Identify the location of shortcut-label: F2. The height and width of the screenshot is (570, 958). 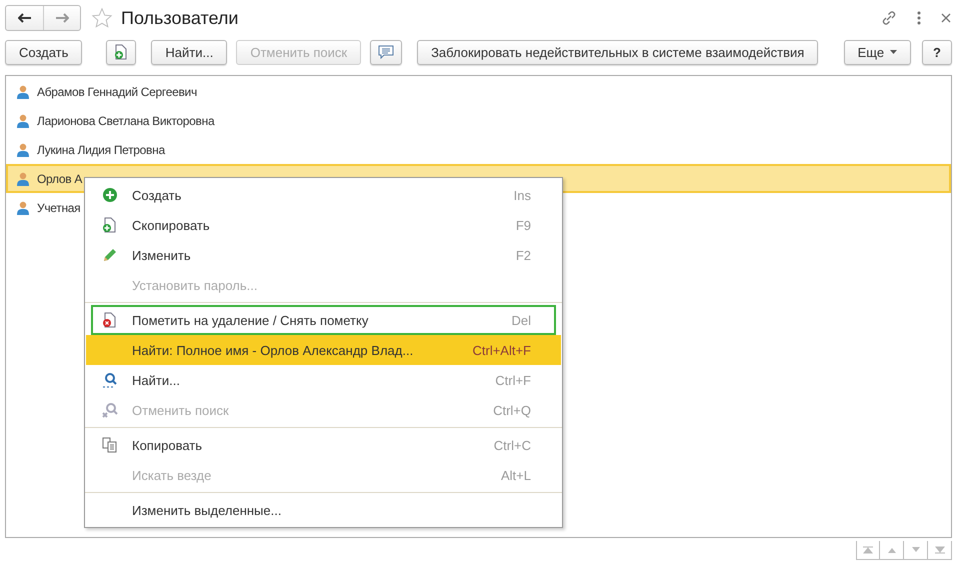
(523, 255).